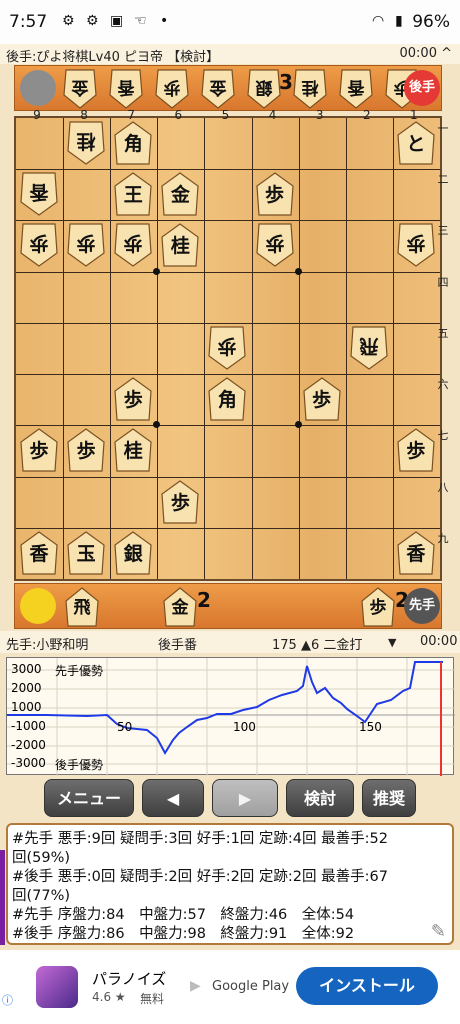 The height and width of the screenshot is (1024, 460). What do you see at coordinates (26, 669) in the screenshot?
I see `graph-y-3000: 3000` at bounding box center [26, 669].